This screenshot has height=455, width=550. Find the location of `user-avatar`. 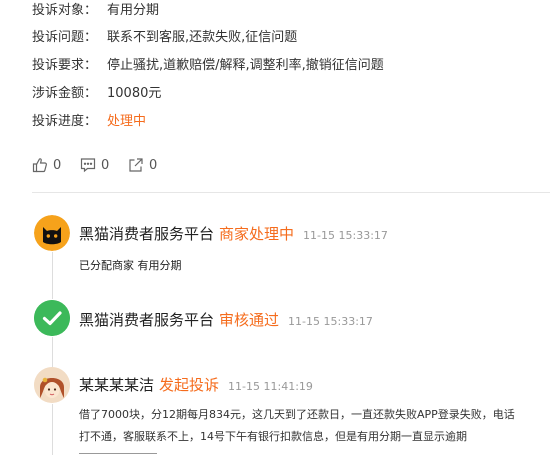

user-avatar is located at coordinates (52, 385).